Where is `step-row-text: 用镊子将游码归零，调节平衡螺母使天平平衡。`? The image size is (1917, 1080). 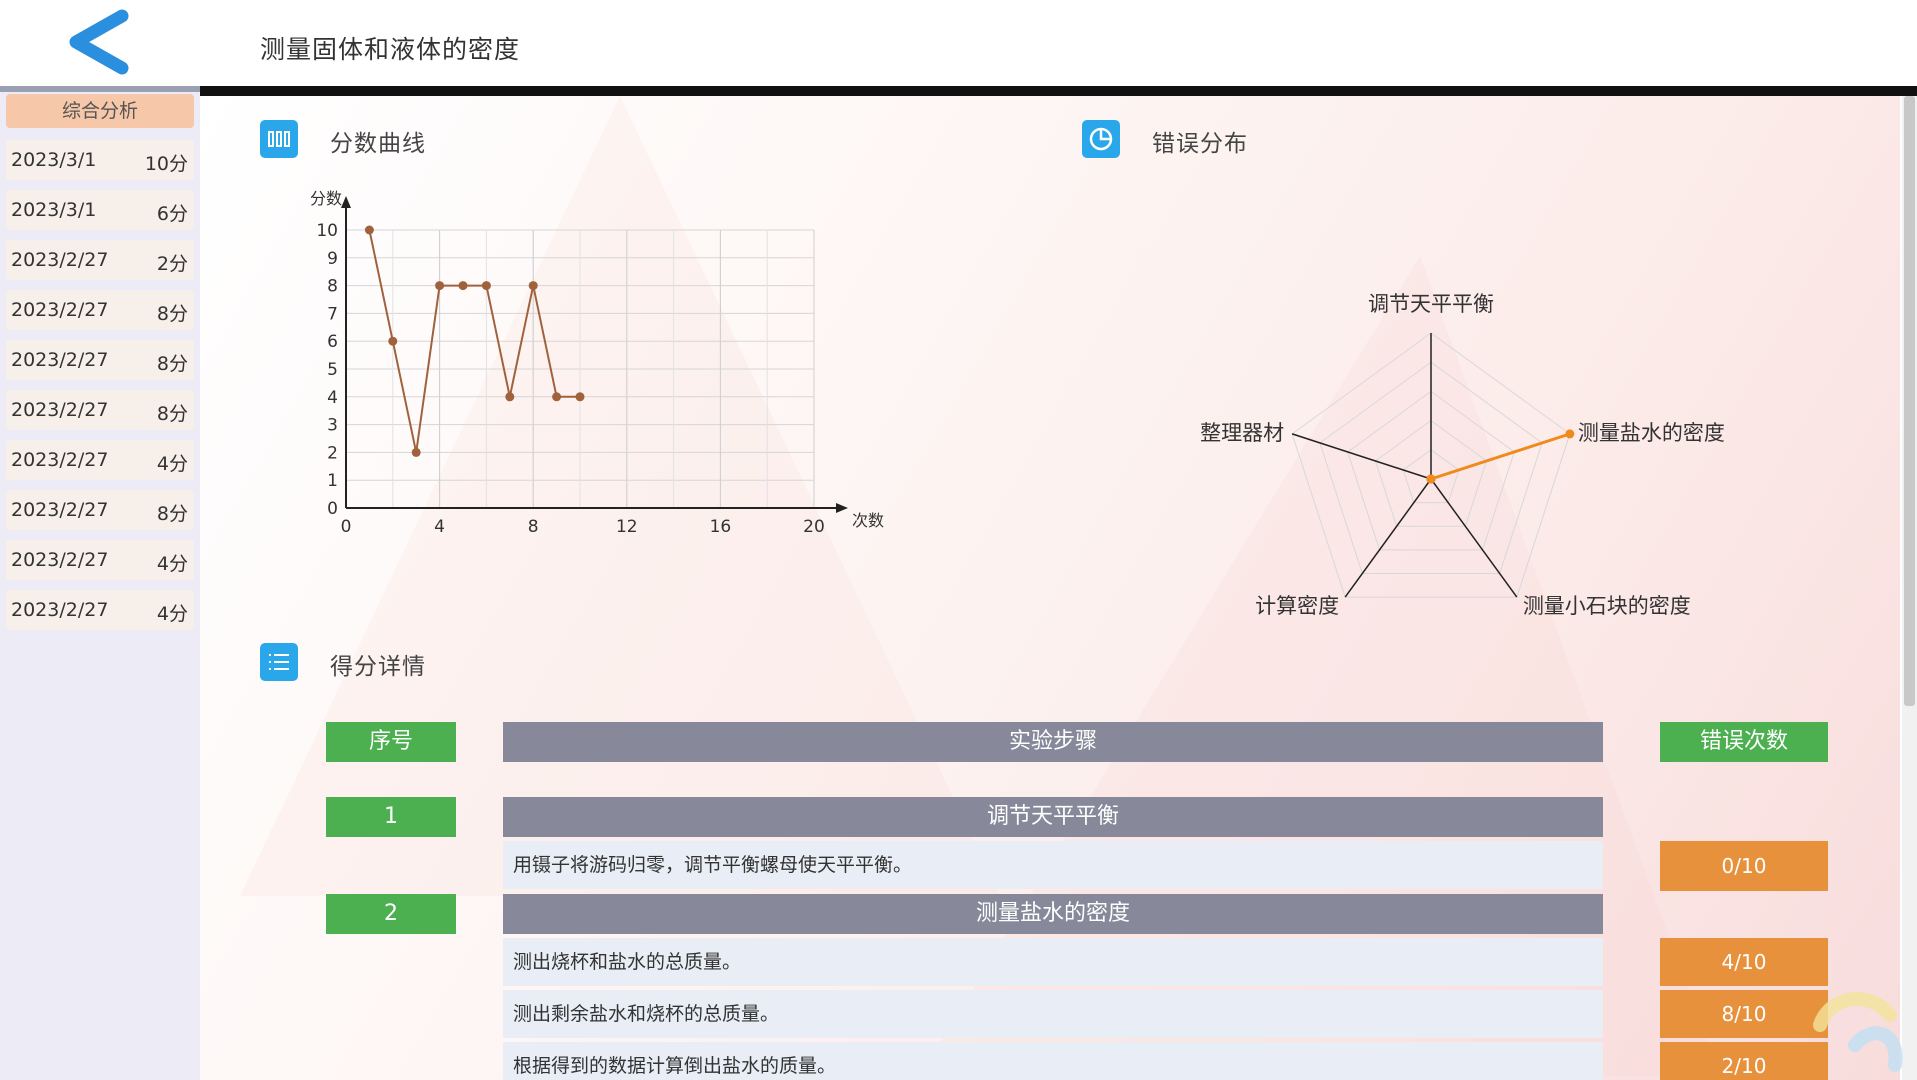
step-row-text: 用镊子将游码归零，调节平衡螺母使天平平衡。 is located at coordinates (1053, 865).